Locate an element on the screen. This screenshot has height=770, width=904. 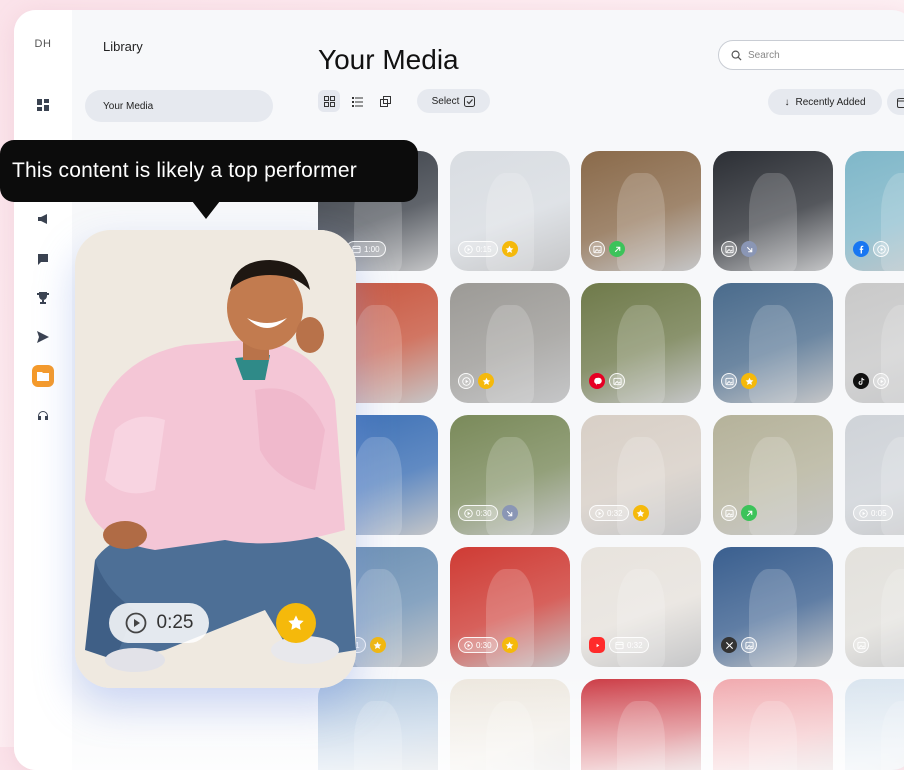
media-tile: 0:05 is located at coordinates (874, 475).